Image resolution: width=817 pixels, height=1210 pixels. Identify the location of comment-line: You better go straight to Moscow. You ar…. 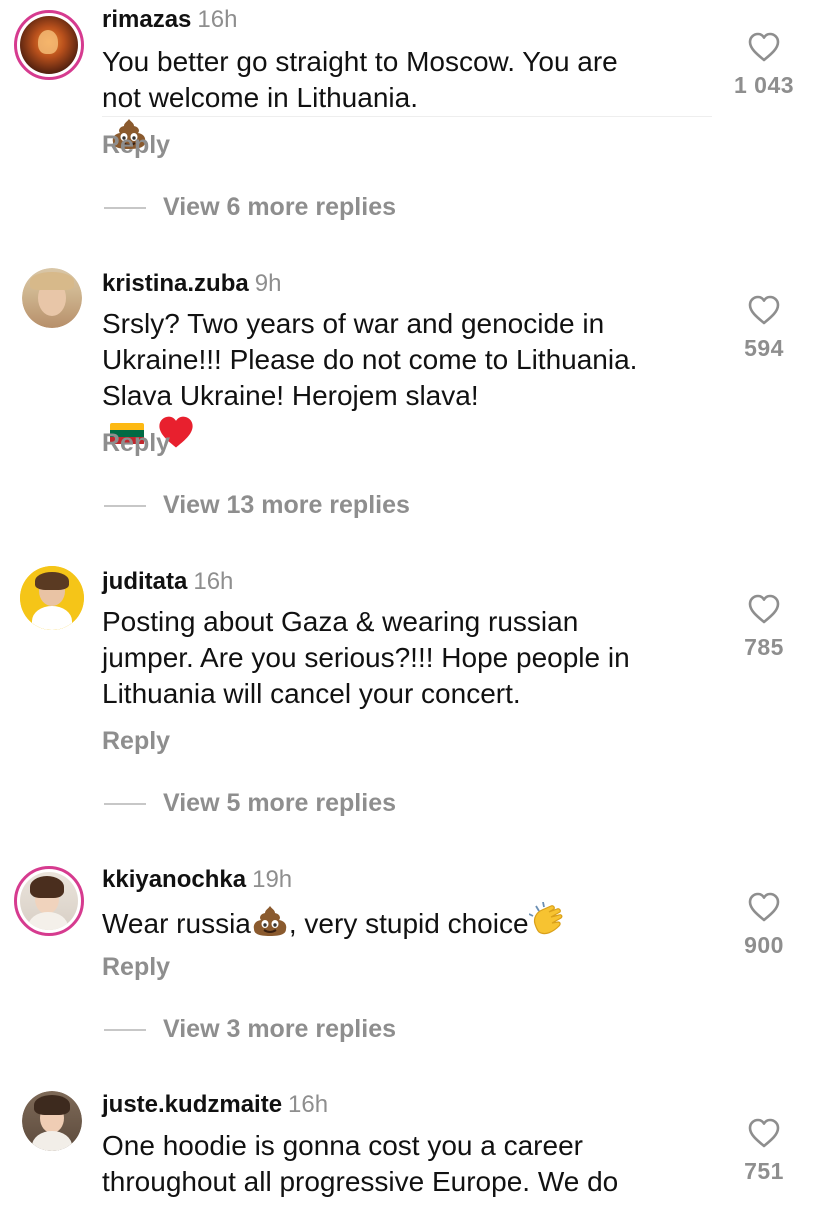
(360, 61).